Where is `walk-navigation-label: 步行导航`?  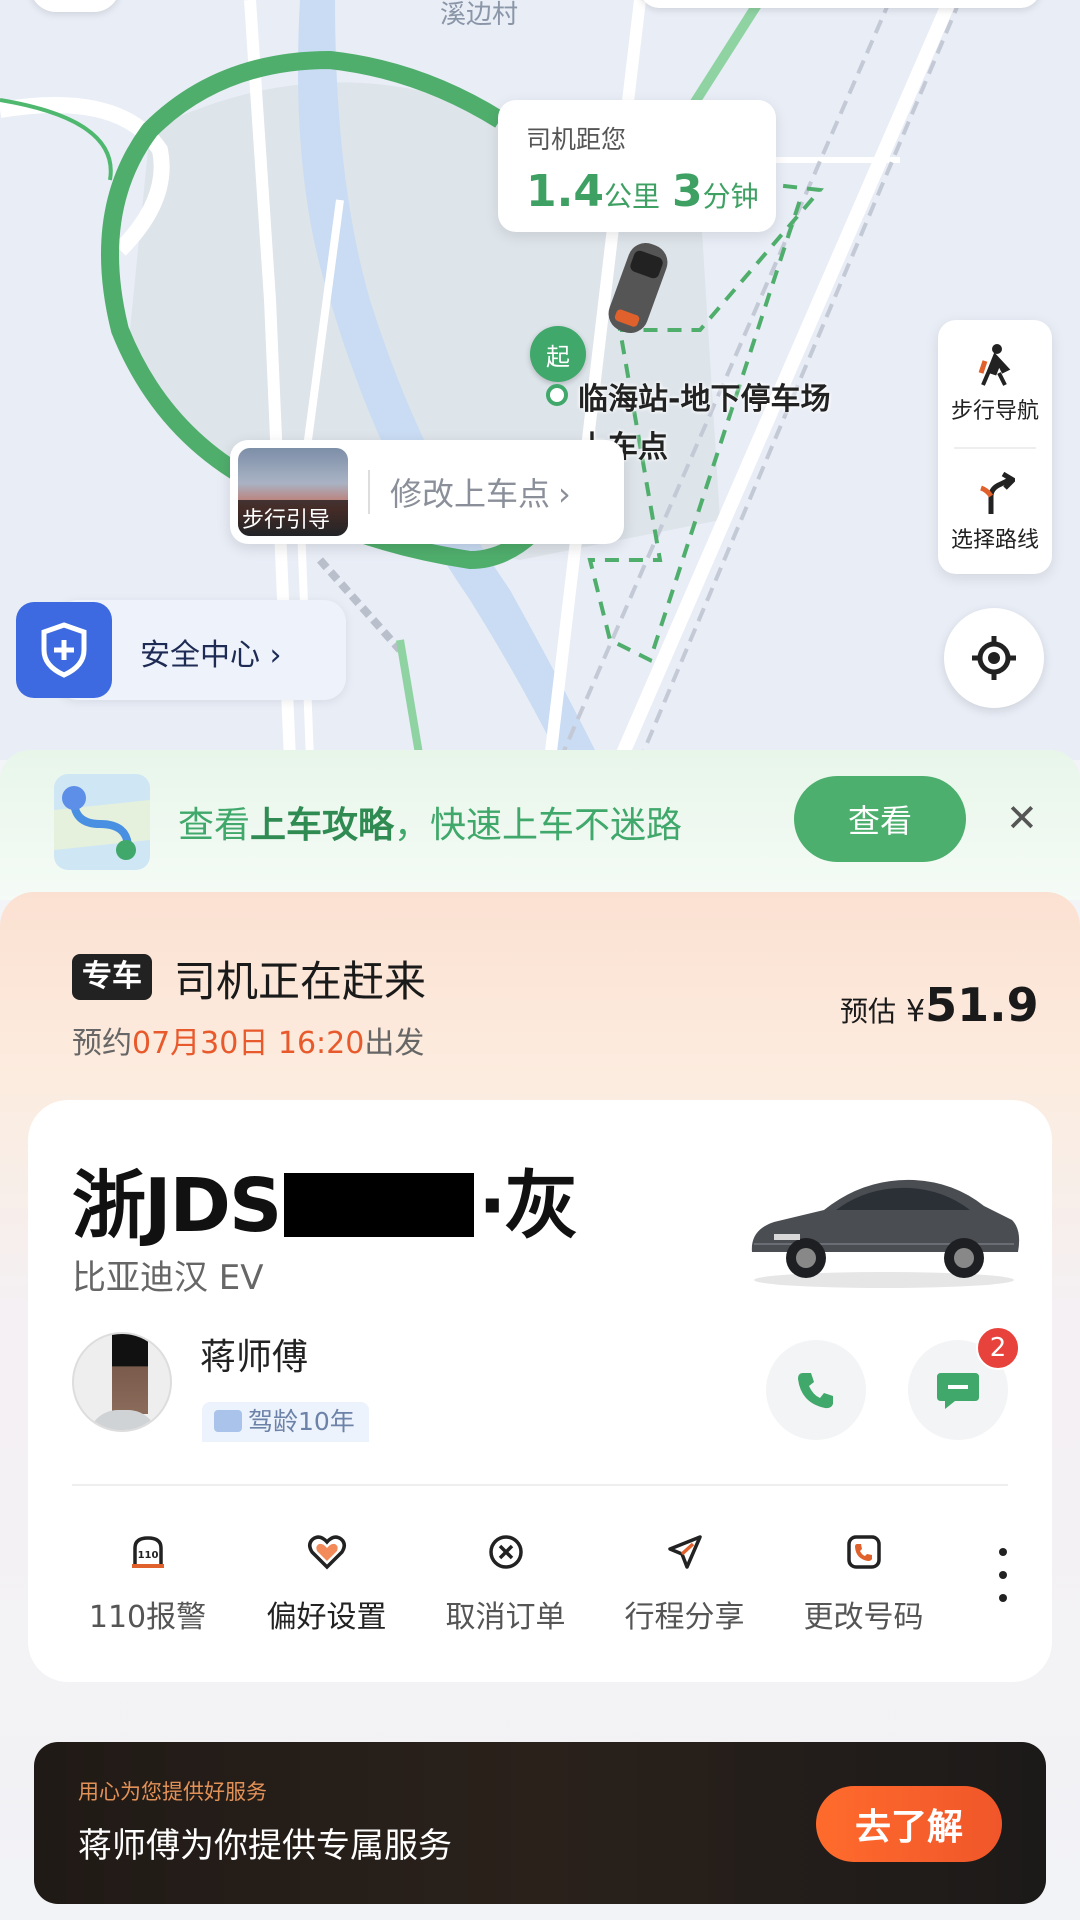
walk-navigation-label: 步行导航 is located at coordinates (994, 411).